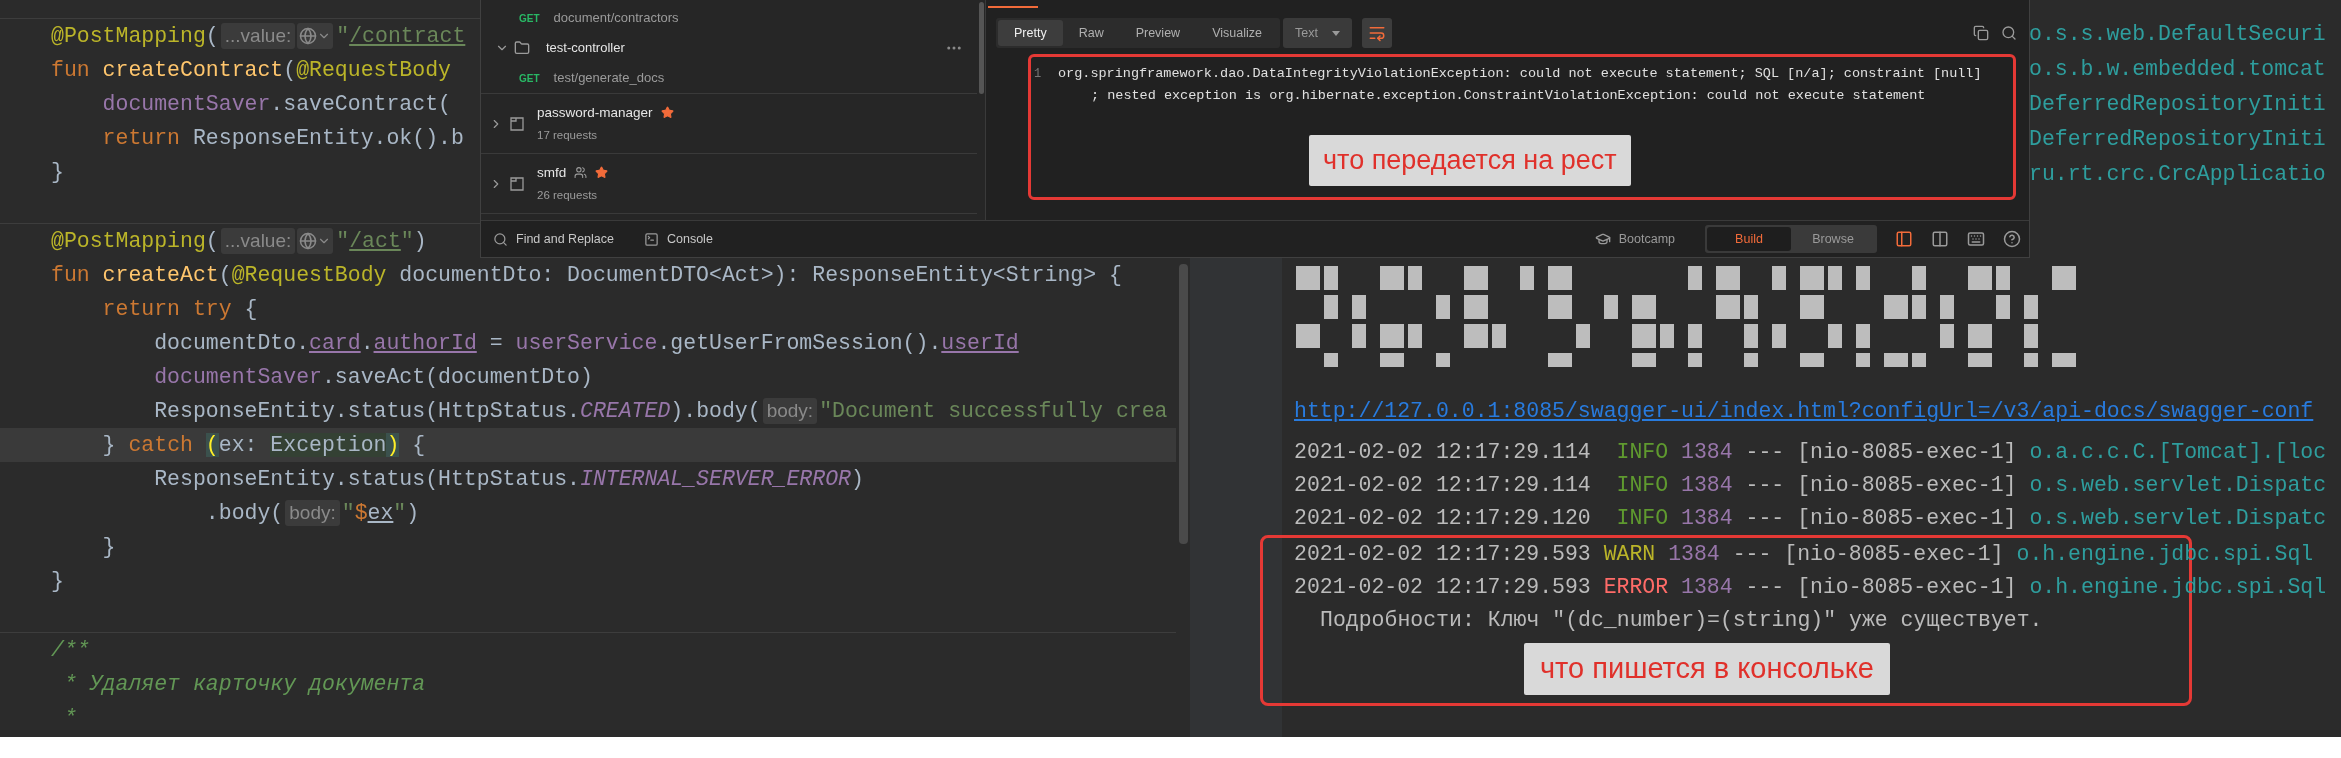 This screenshot has height=758, width=2341. Describe the element at coordinates (1442, 519) in the screenshot. I see `log-timestamp: 2021-02-02 12:17:29.120` at that location.